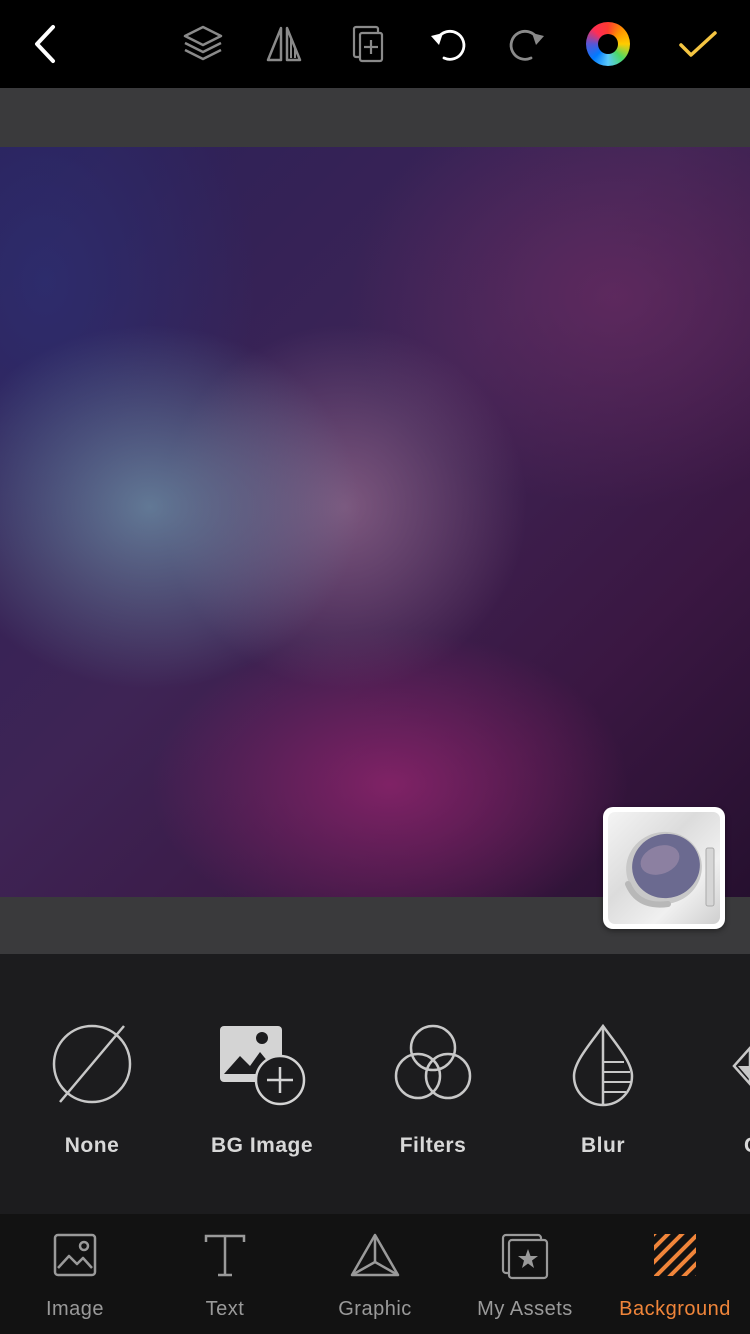 The height and width of the screenshot is (1334, 750). What do you see at coordinates (433, 1062) in the screenshot?
I see `filters-icon` at bounding box center [433, 1062].